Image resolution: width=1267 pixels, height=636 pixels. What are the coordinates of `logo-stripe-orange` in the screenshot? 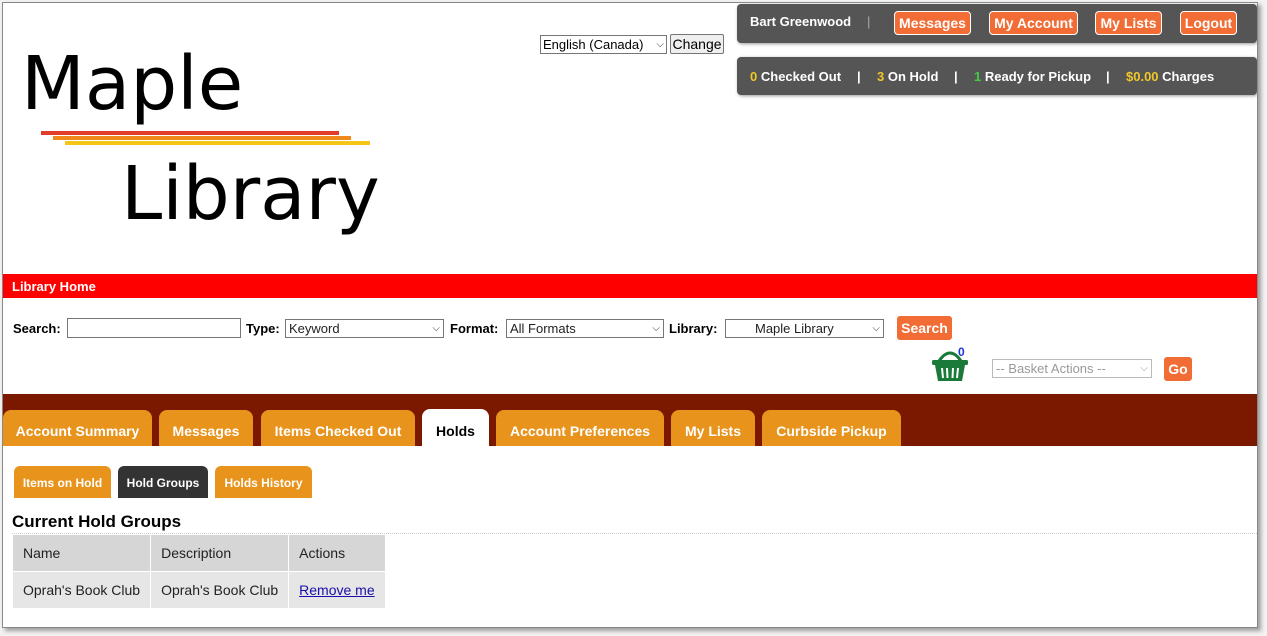 It's located at (202, 138).